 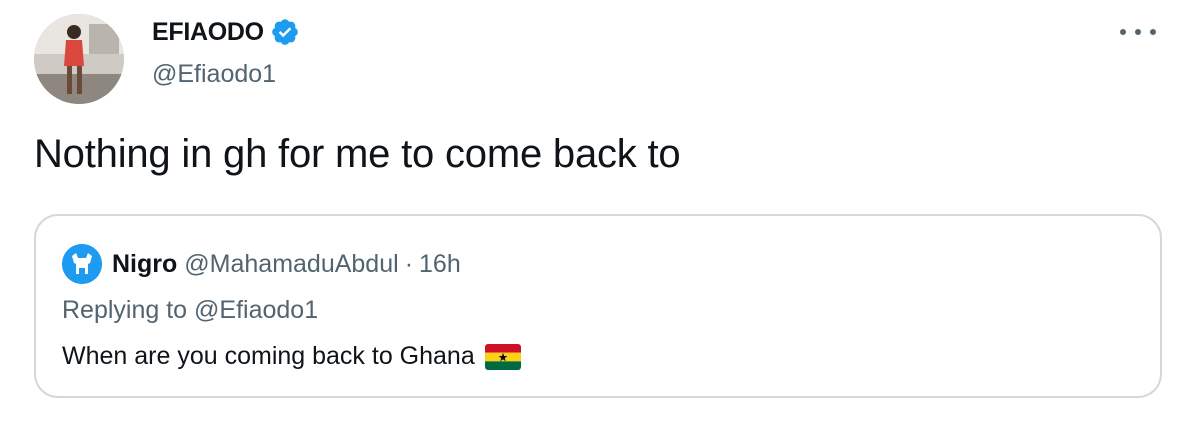 I want to click on quoted-text-row: When are you coming back to Ghana, so click(x=291, y=356).